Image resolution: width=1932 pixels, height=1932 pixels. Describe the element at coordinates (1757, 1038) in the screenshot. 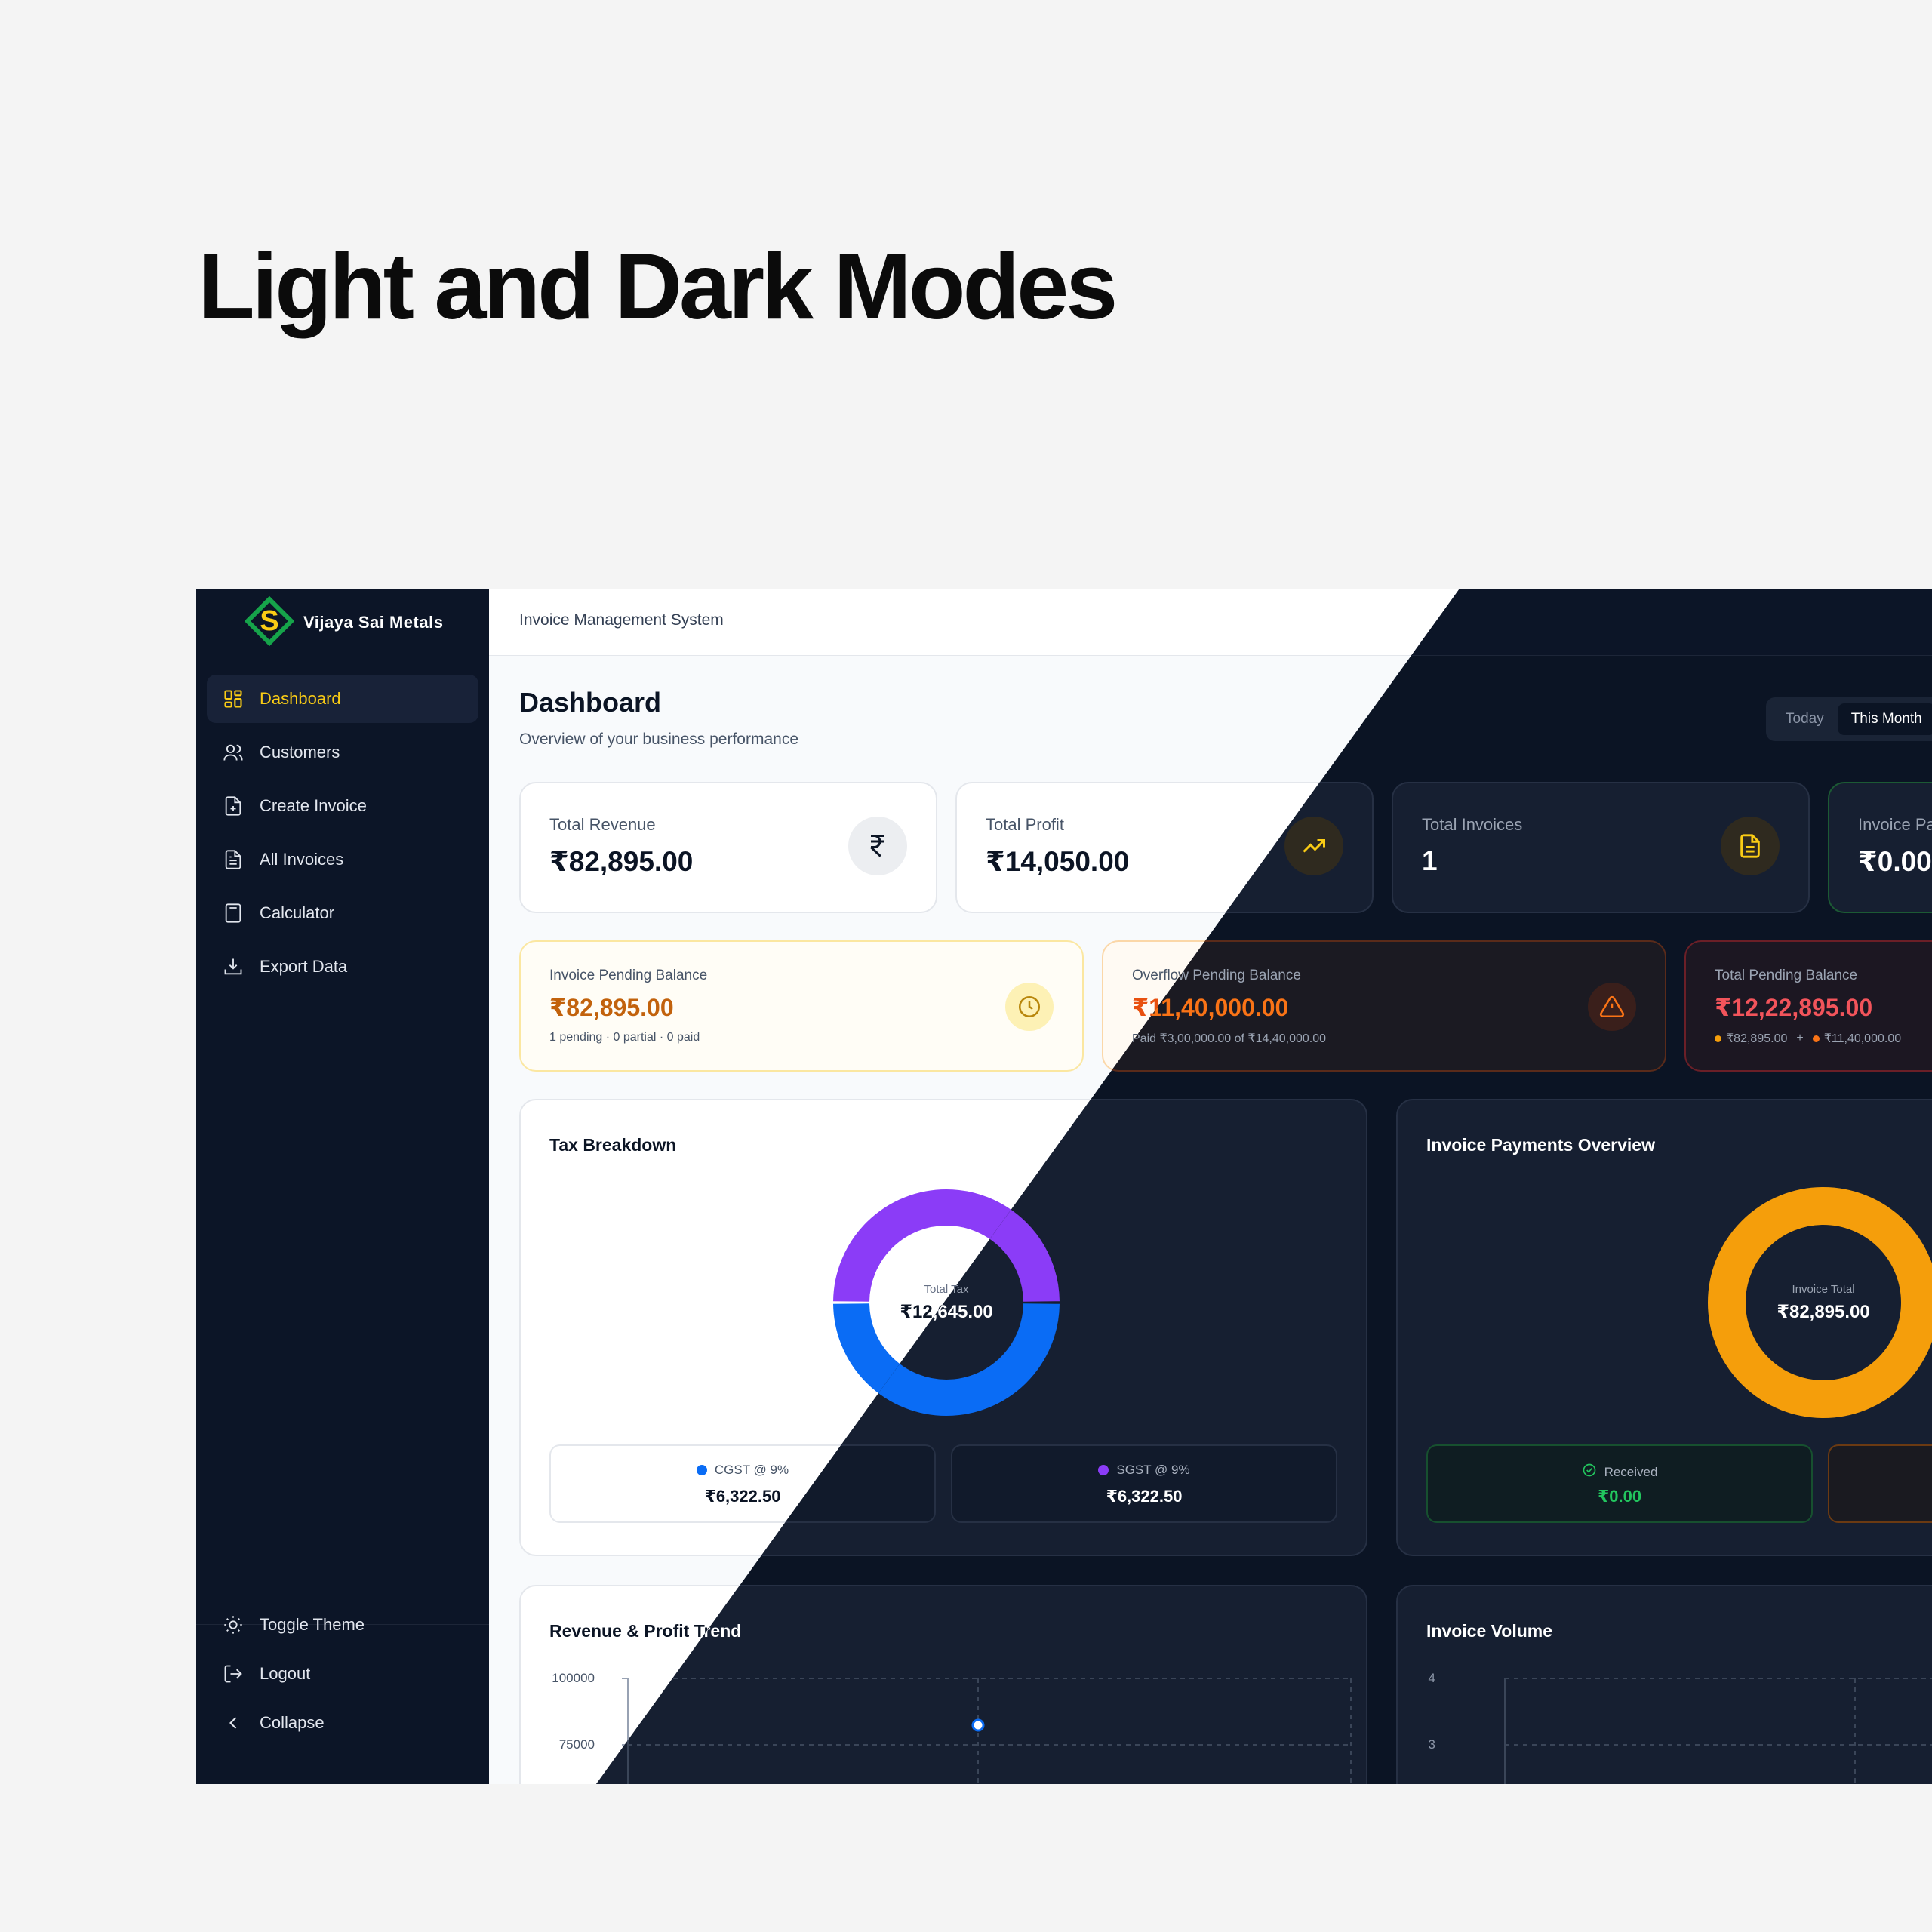

I see `pending-note-a: ₹82,895.00` at that location.